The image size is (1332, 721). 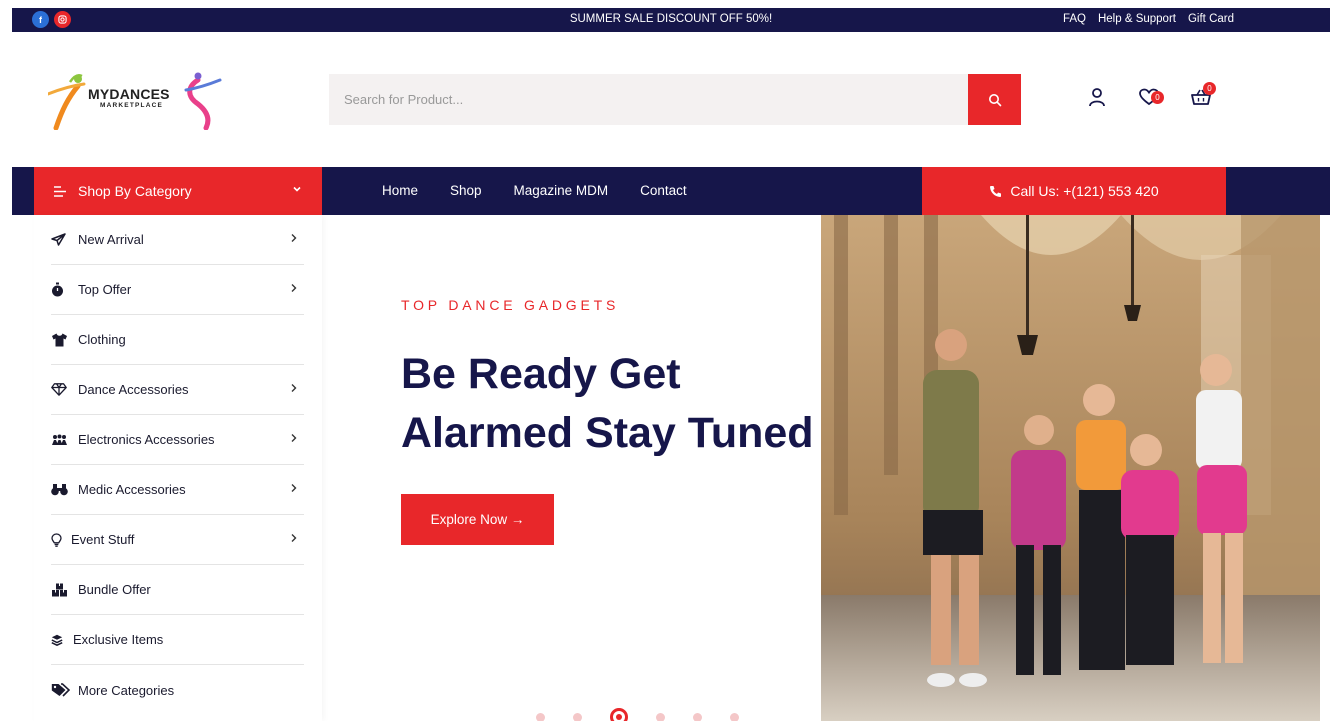 What do you see at coordinates (51, 19) in the screenshot?
I see `social-links: f` at bounding box center [51, 19].